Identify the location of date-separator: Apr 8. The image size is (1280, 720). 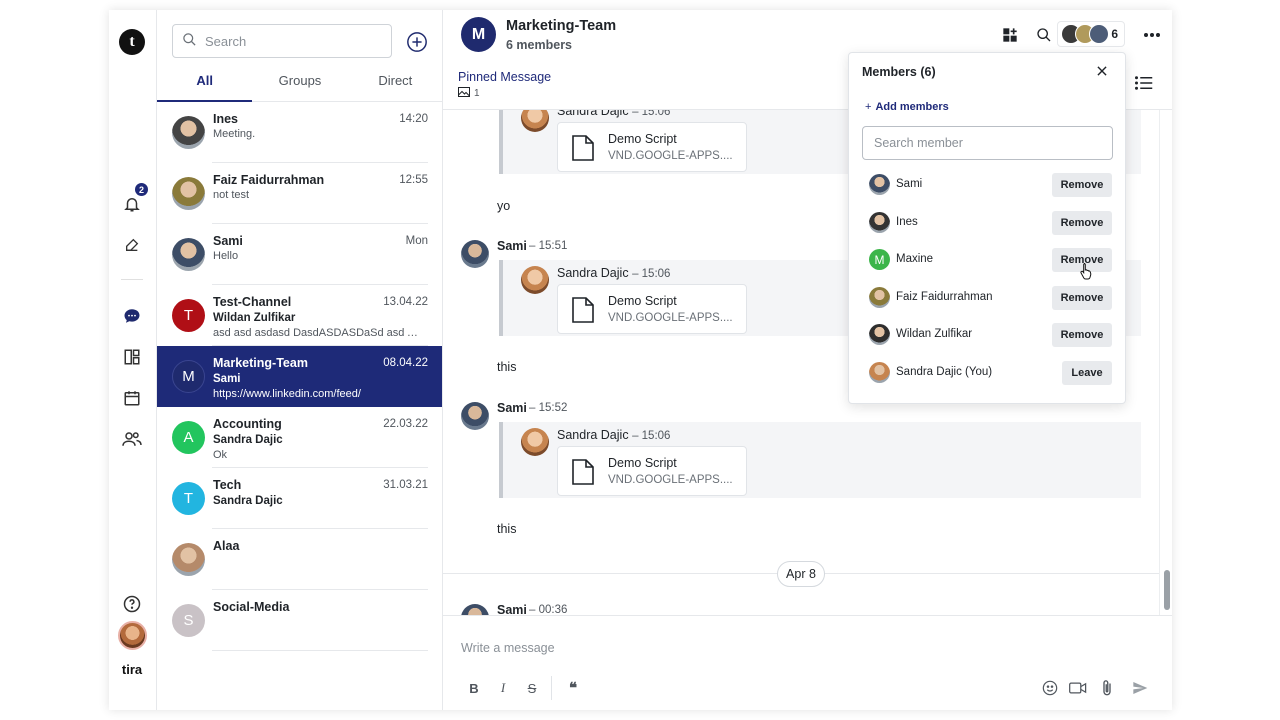
(801, 574).